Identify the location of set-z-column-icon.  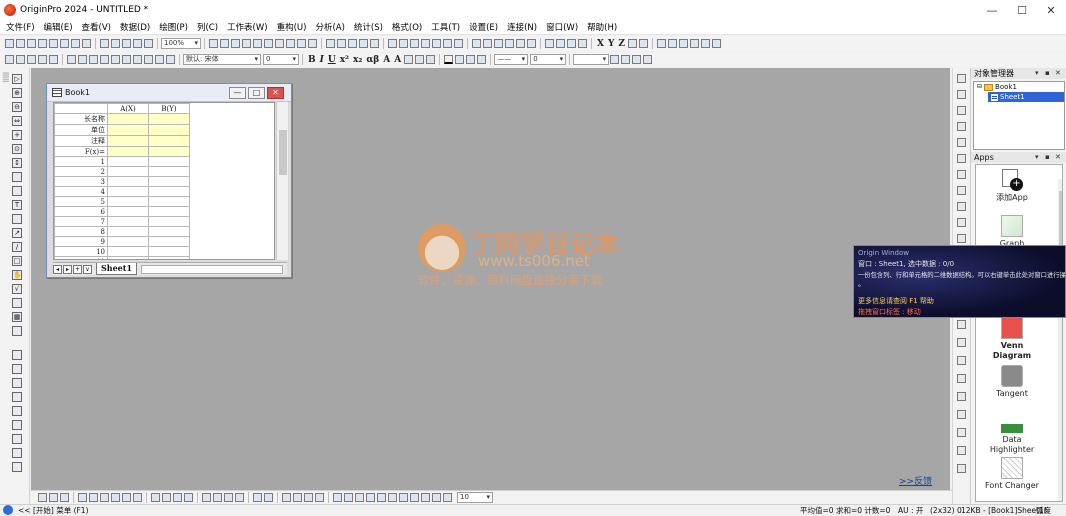
(363, 43).